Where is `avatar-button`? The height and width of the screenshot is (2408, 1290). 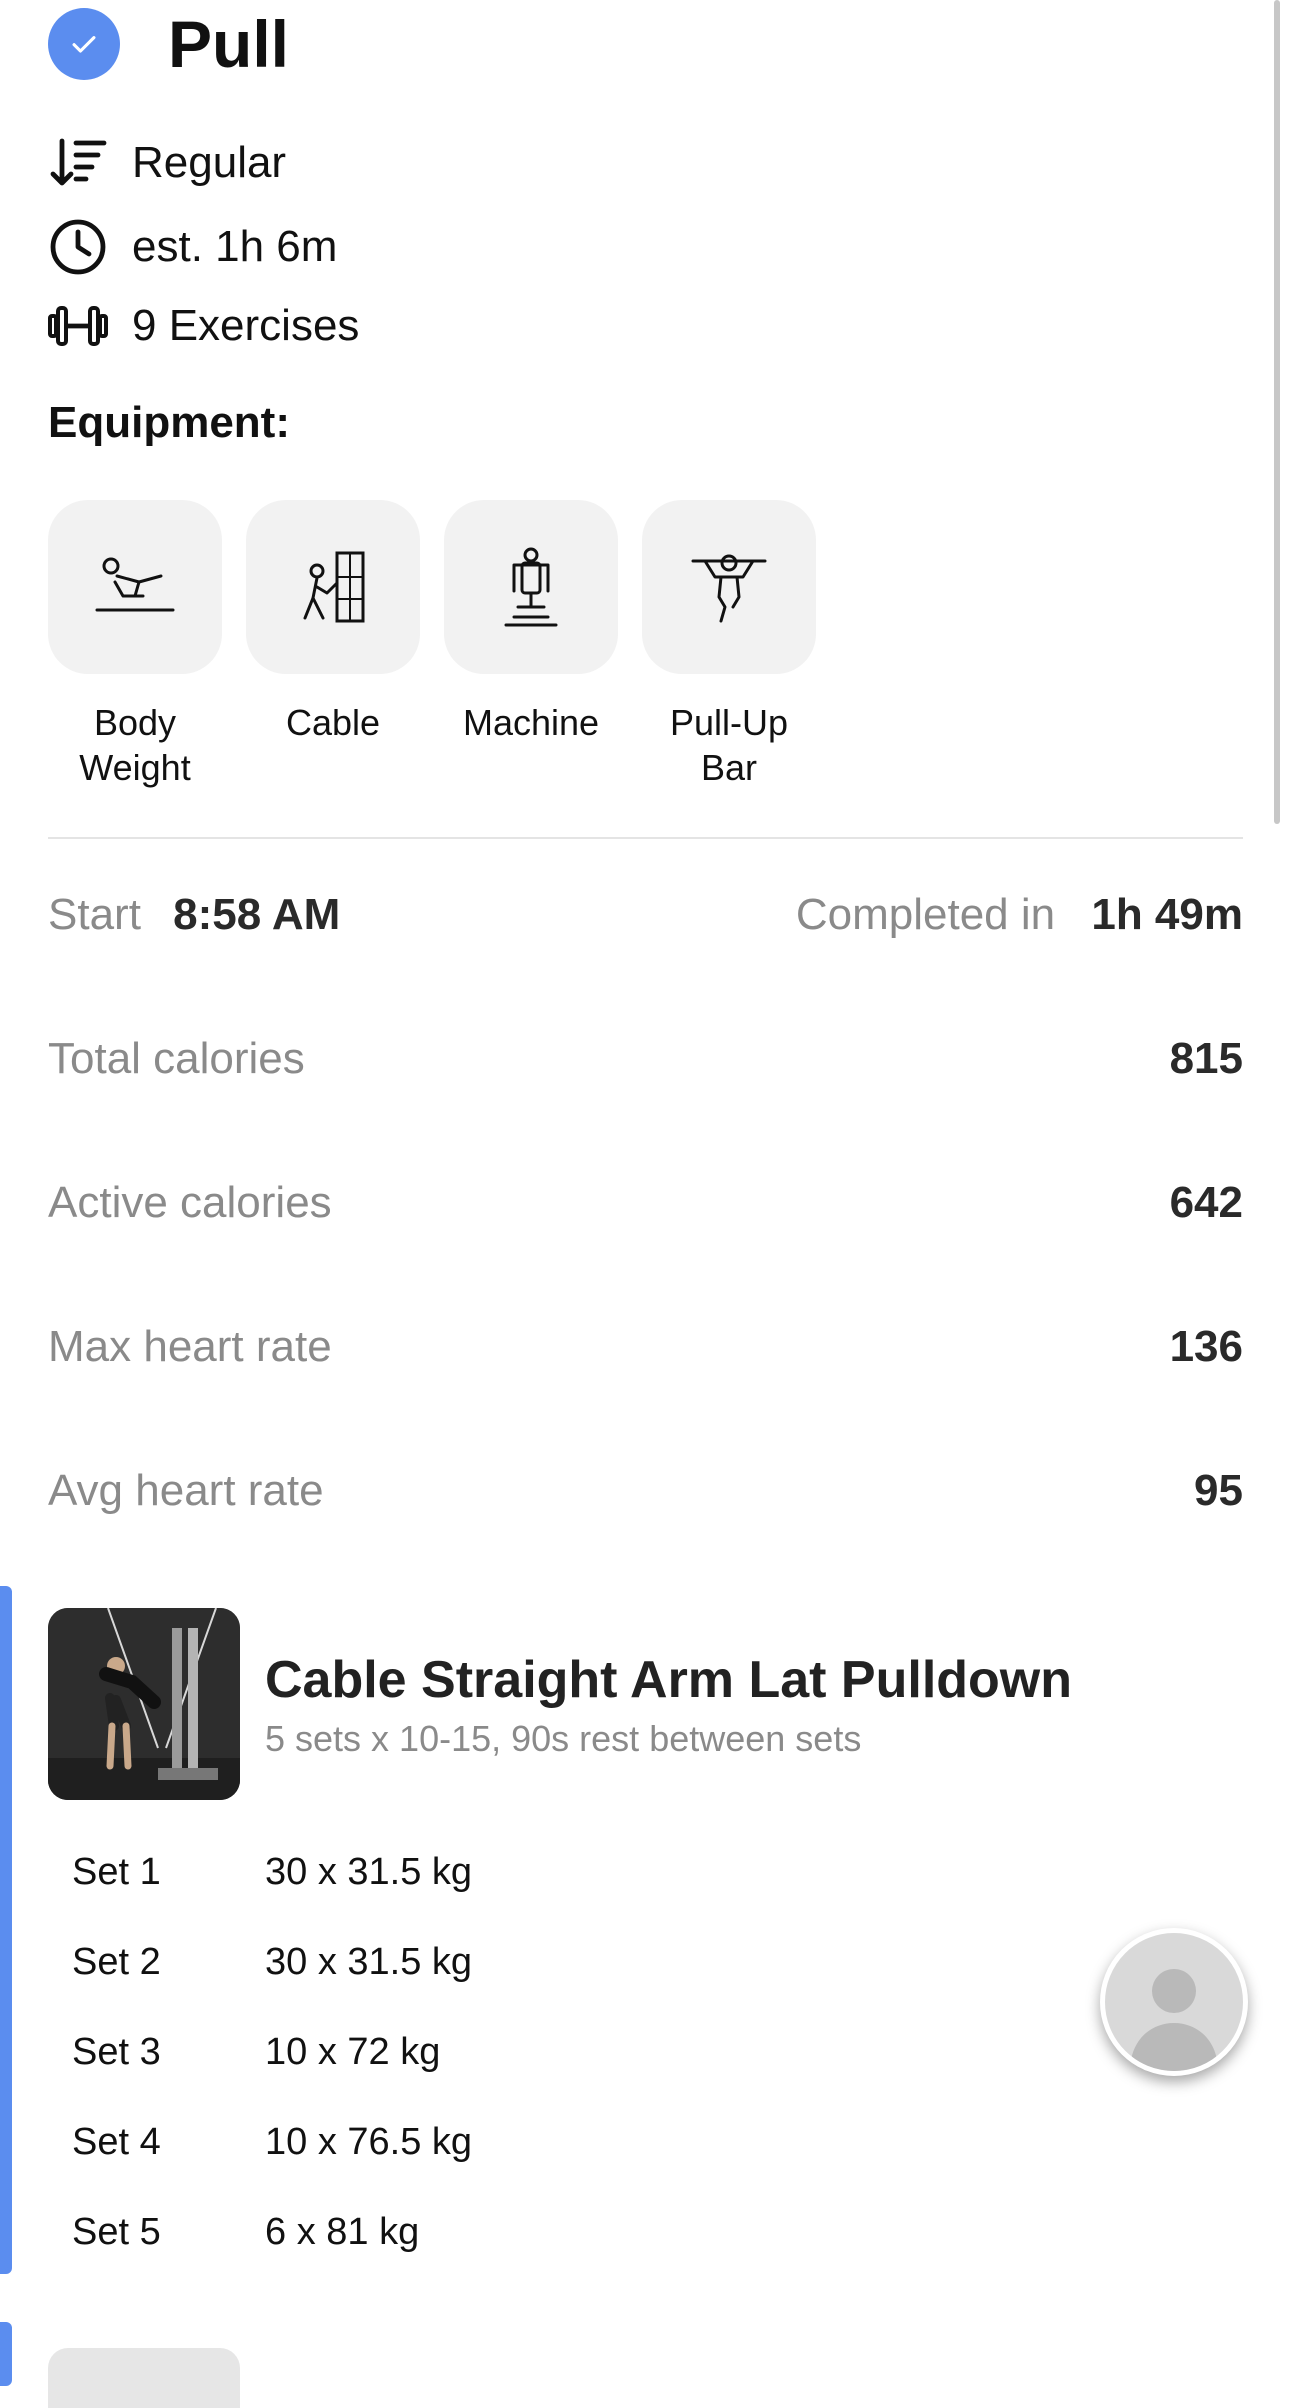 avatar-button is located at coordinates (1174, 2002).